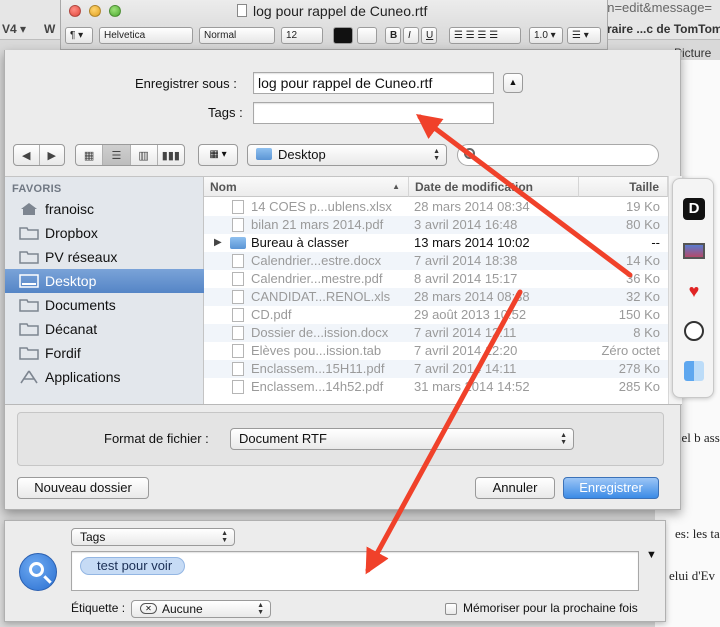 The width and height of the screenshot is (720, 627). I want to click on column-header-name: Nom ▲, so click(306, 187).